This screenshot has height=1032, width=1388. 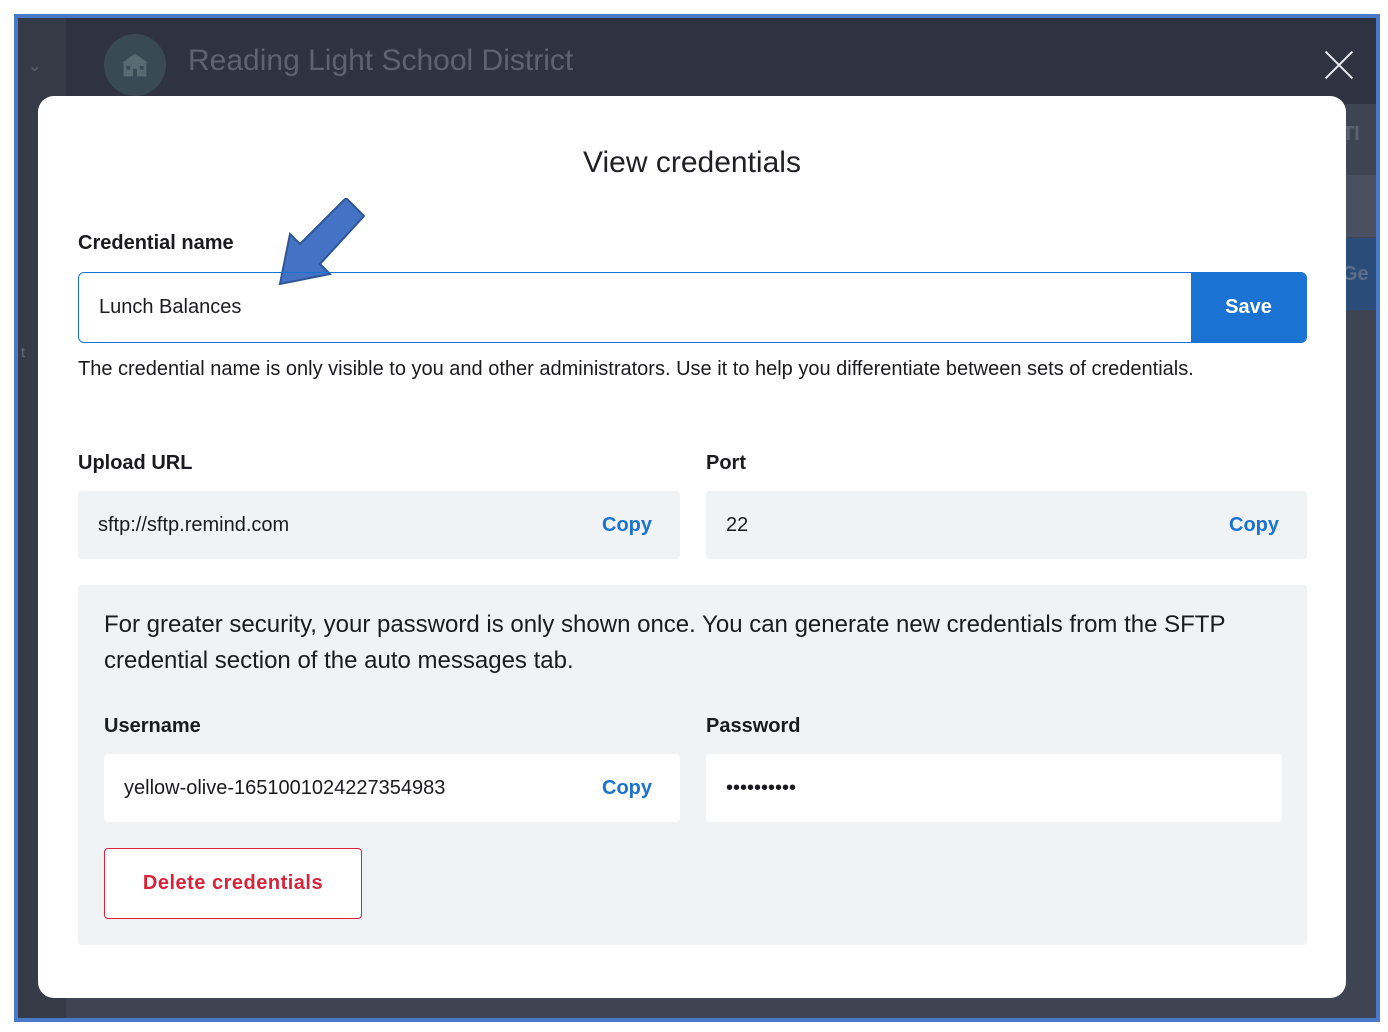 I want to click on background-tab-peek: TI, so click(x=1351, y=134).